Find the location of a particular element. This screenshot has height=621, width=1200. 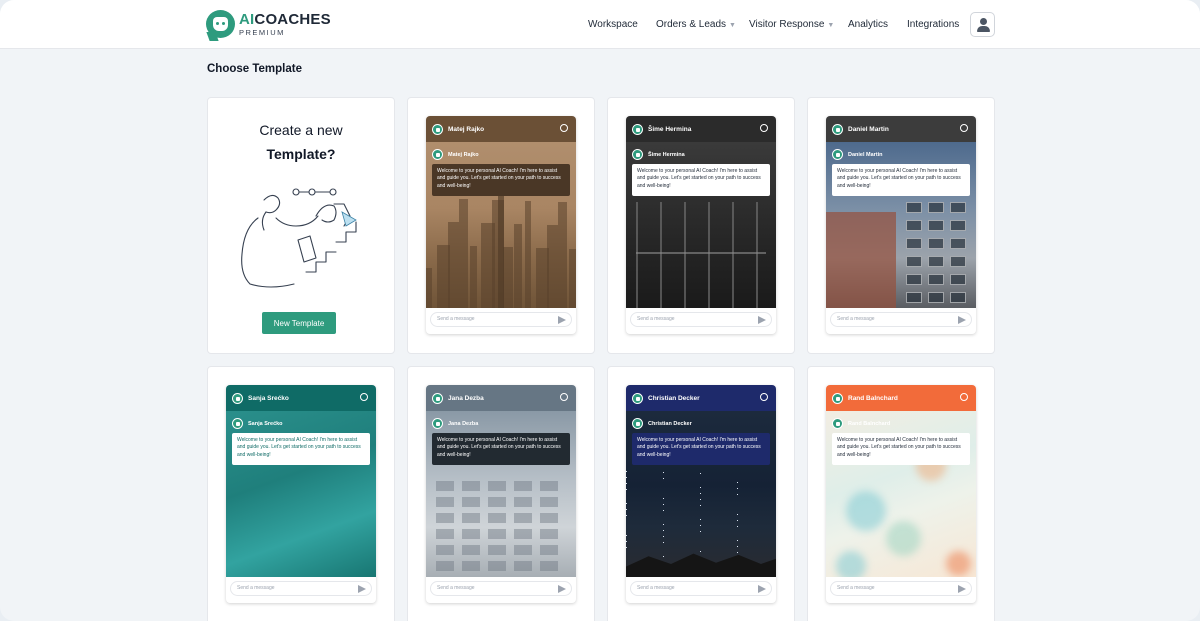

coach-name: Šime Hermina is located at coordinates (670, 129).